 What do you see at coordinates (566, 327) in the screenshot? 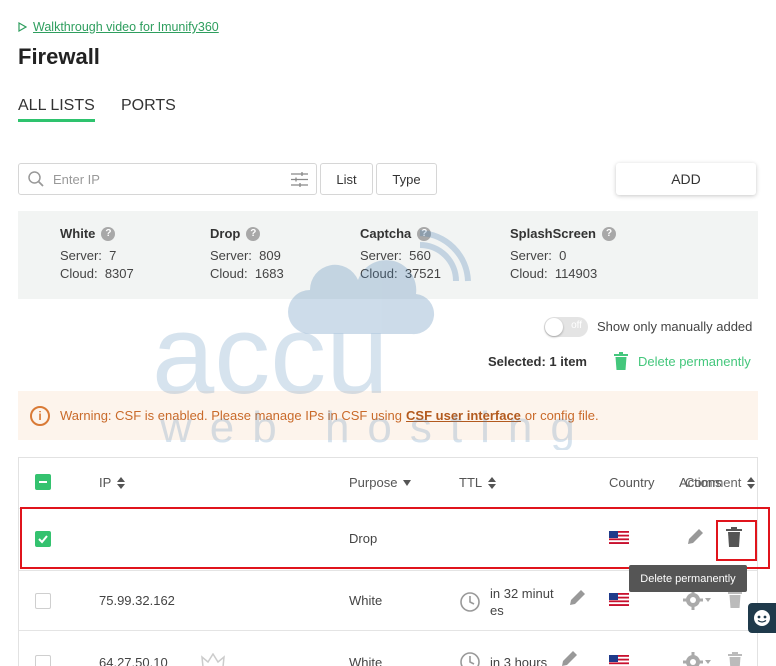
I see `manual-only-toggle: off` at bounding box center [566, 327].